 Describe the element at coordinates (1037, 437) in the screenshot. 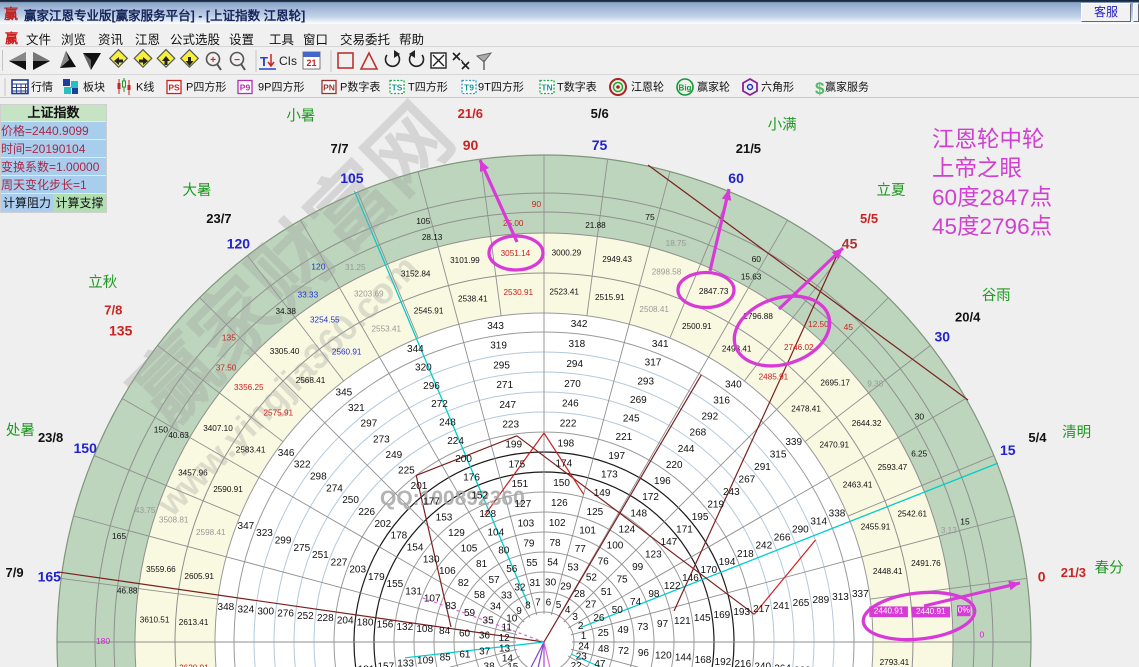

I see `svg-text: 5/4` at that location.